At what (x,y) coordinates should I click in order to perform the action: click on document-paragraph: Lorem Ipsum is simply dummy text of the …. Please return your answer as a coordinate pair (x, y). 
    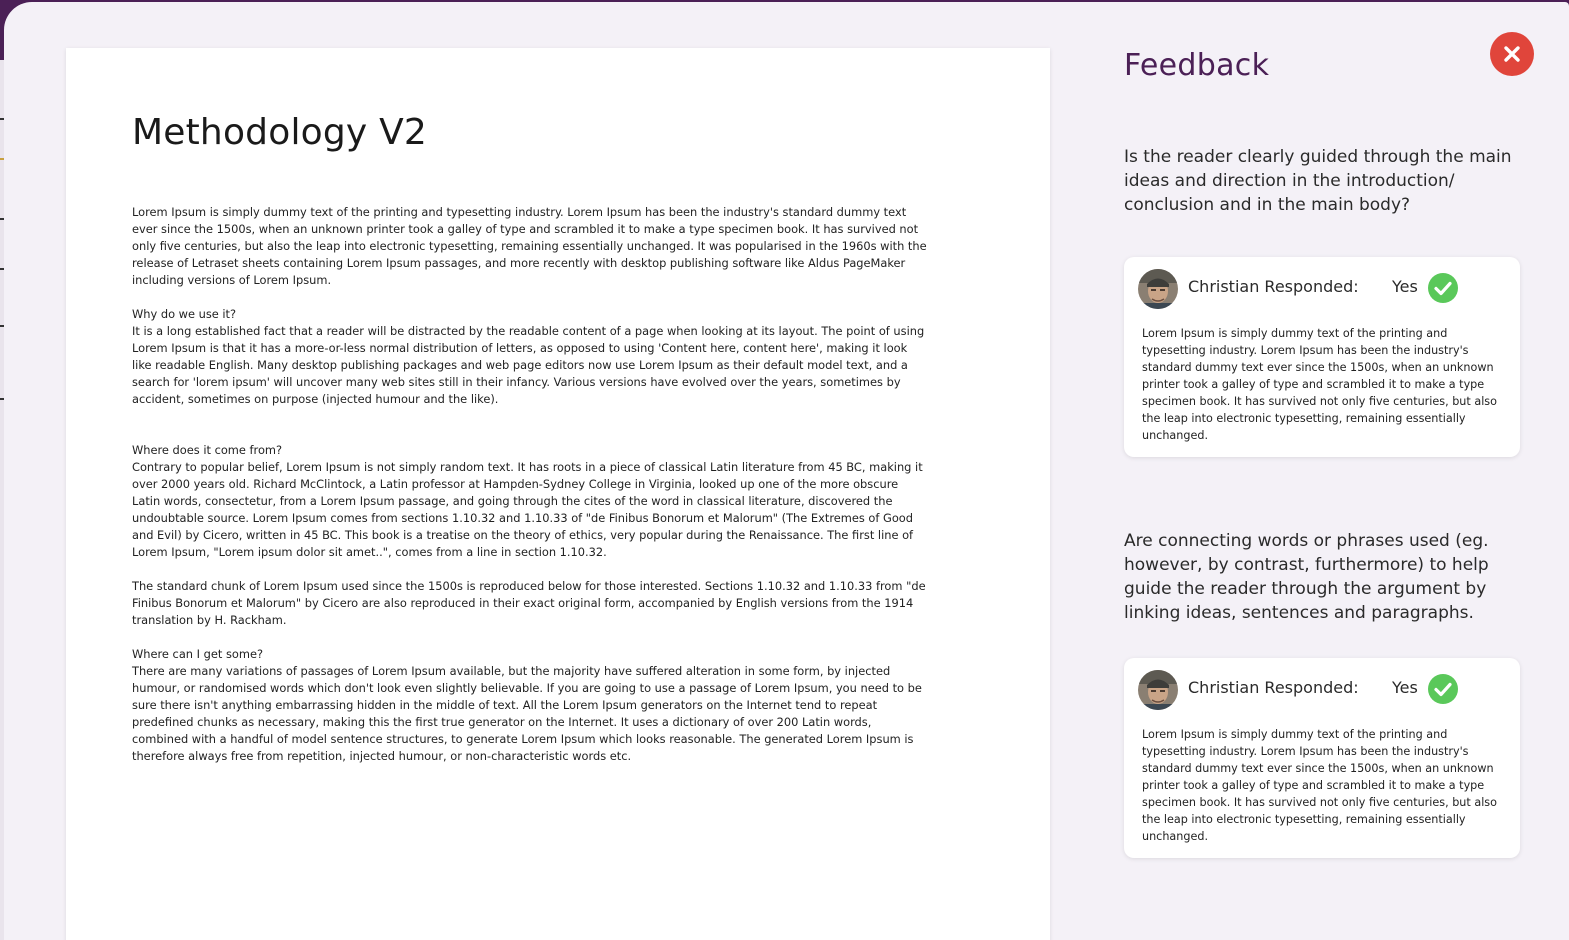
    Looking at the image, I should click on (529, 246).